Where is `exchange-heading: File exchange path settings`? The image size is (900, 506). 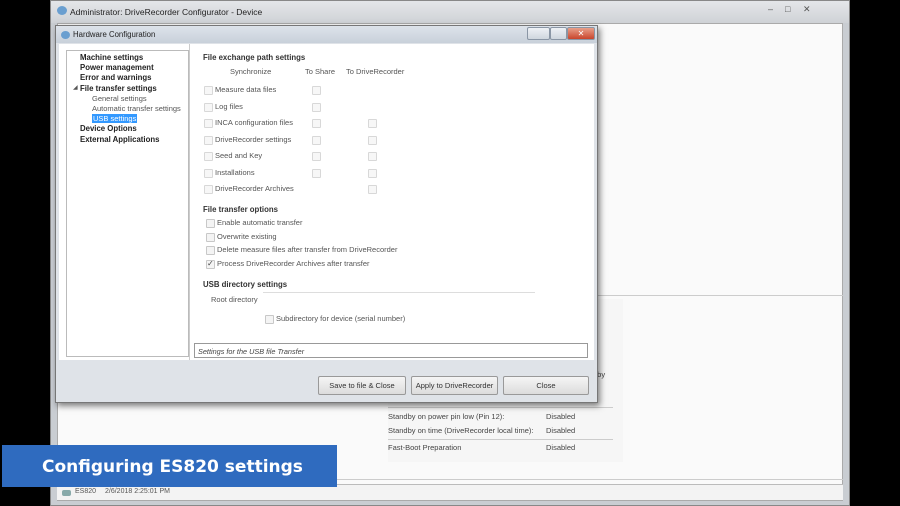
exchange-heading: File exchange path settings is located at coordinates (254, 57).